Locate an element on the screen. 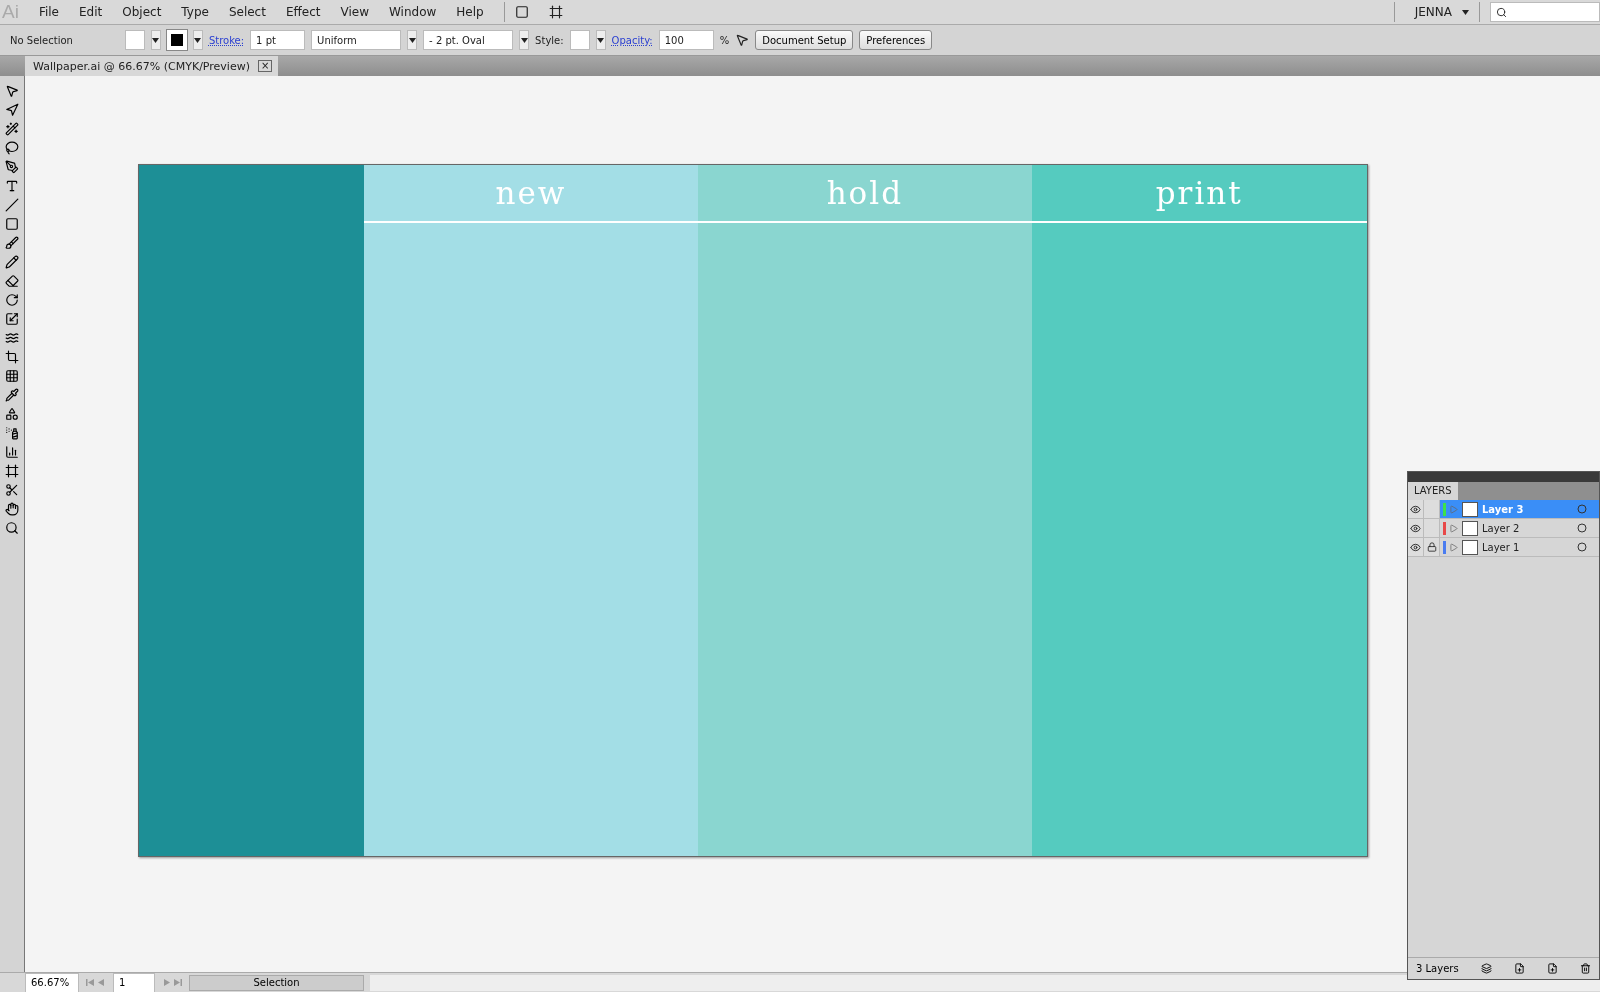  profile-field: Uniform is located at coordinates (356, 40).